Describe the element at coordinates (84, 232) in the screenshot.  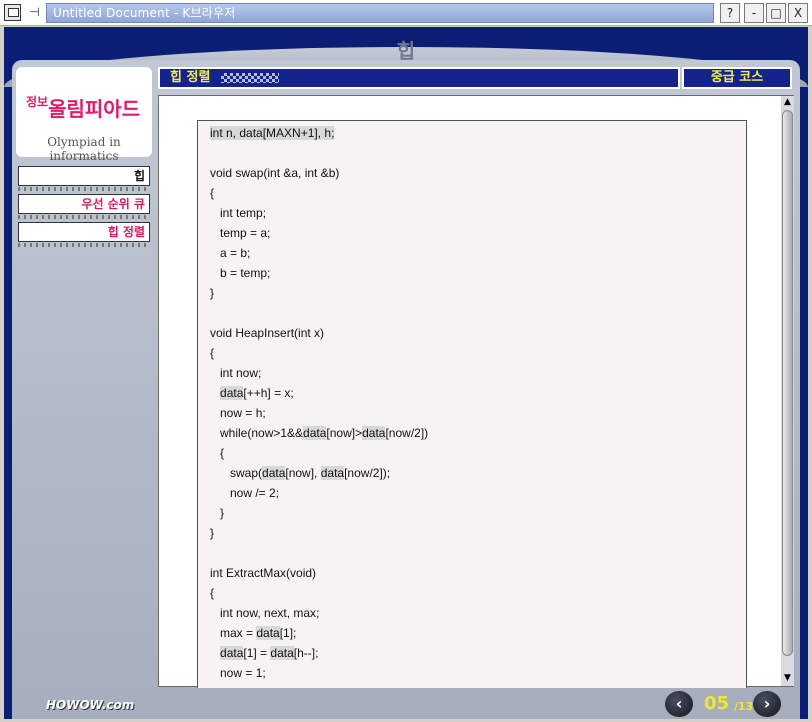
I see `nav-item-heap-sort: 힙 정렬` at that location.